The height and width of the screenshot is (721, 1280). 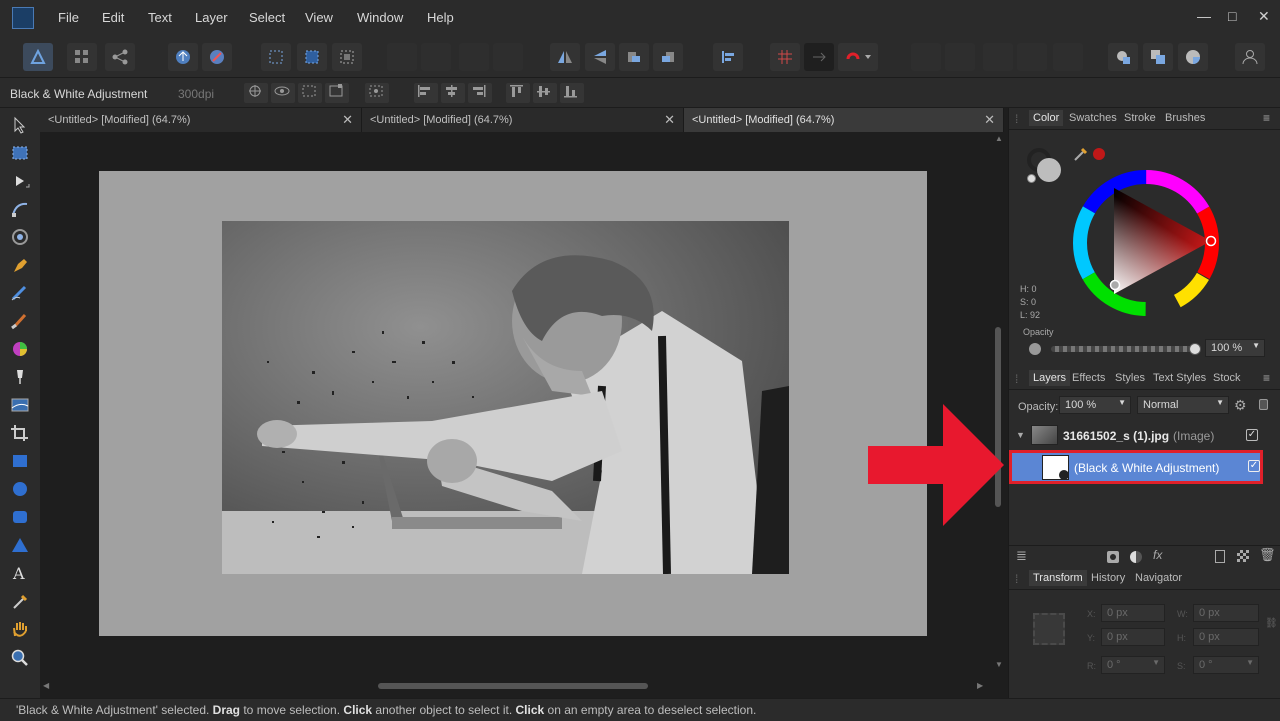 I want to click on node-tool-icon, so click(x=20, y=181).